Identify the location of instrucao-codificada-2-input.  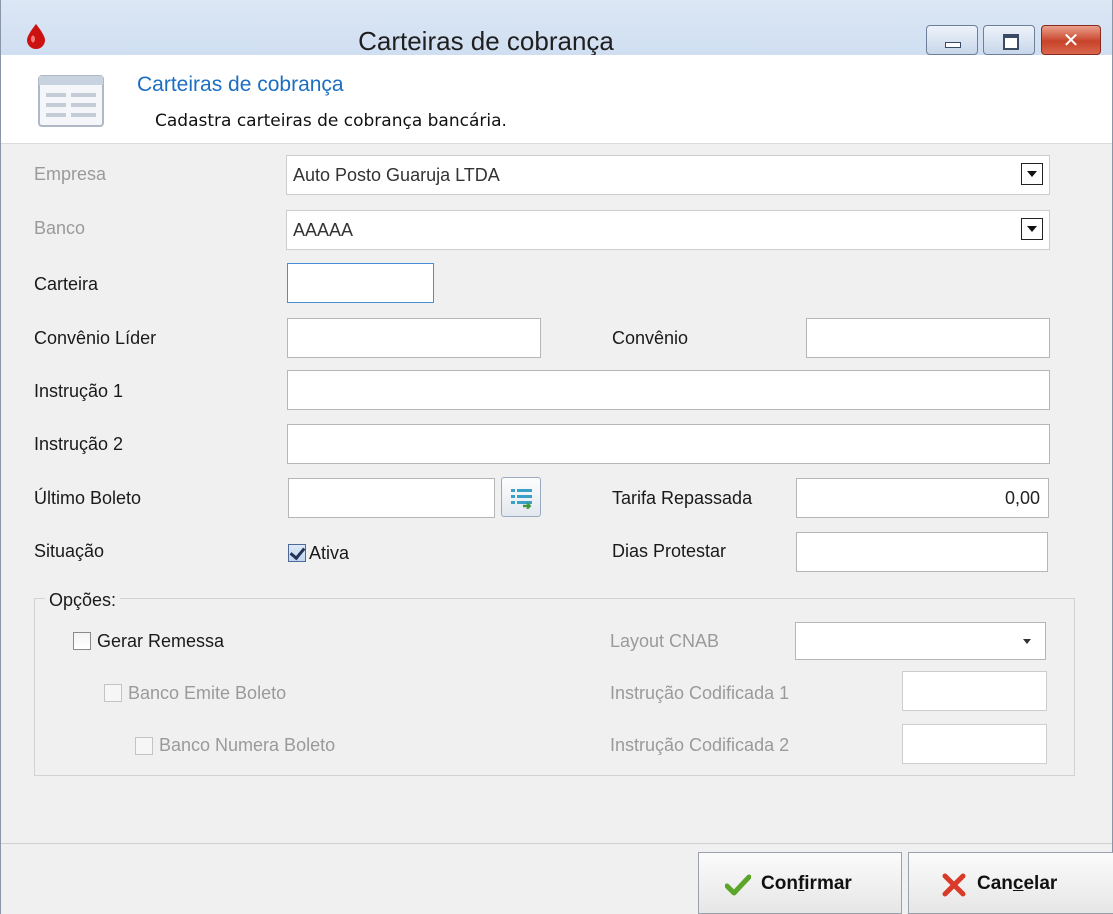
(974, 744).